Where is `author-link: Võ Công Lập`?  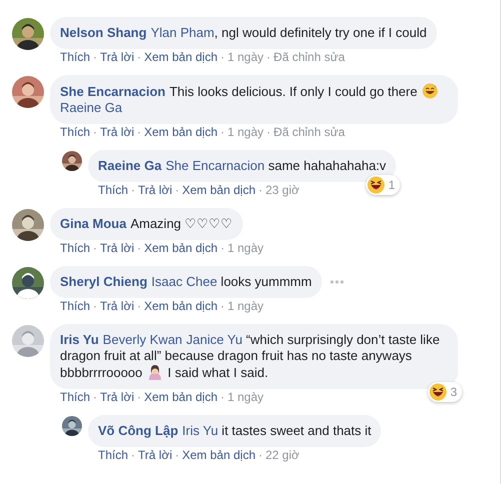 author-link: Võ Công Lập is located at coordinates (138, 430).